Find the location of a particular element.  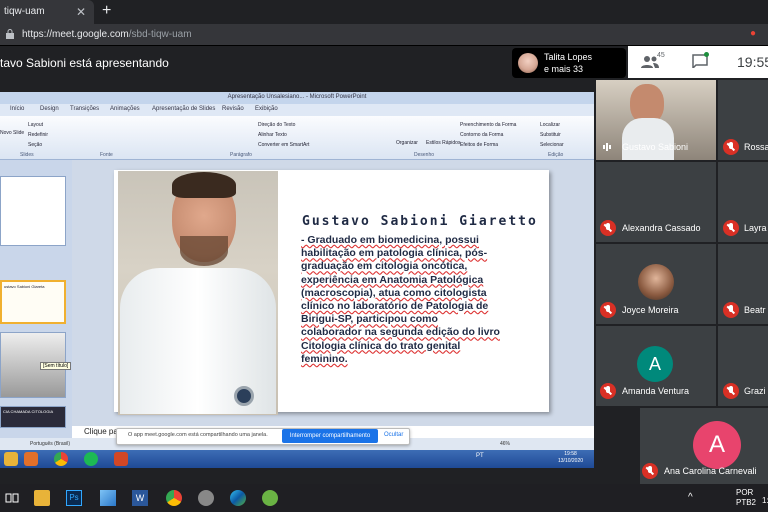

file-explorer-icon is located at coordinates (42, 498).